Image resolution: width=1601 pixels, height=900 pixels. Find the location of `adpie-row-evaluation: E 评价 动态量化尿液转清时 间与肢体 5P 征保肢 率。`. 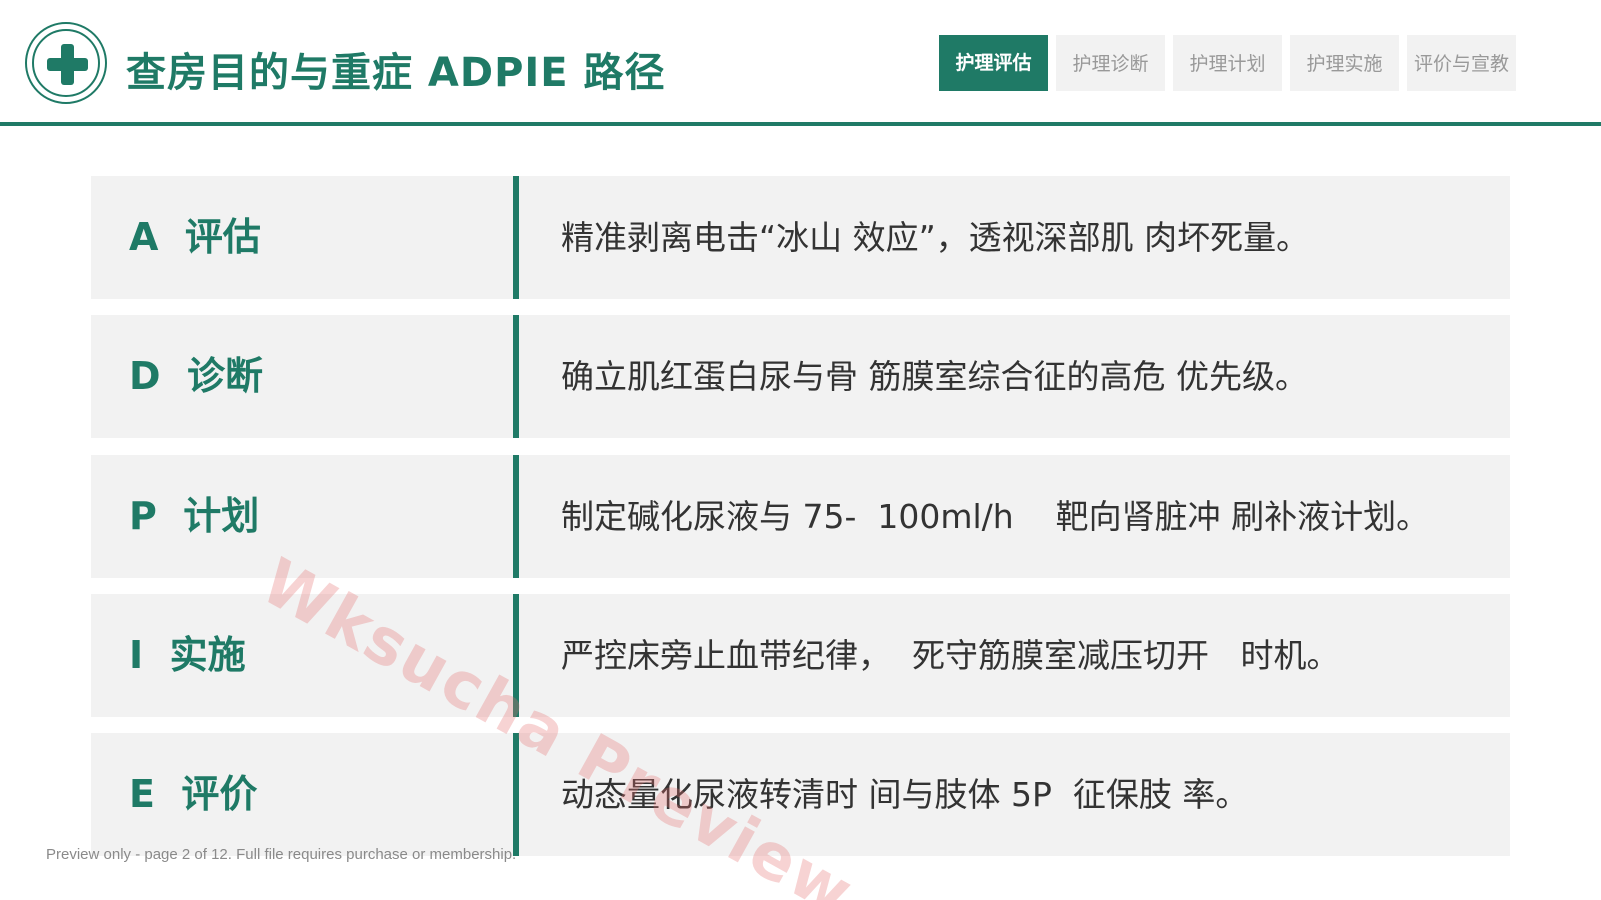

adpie-row-evaluation: E 评价 动态量化尿液转清时 间与肢体 5P 征保肢 率。 is located at coordinates (800, 794).